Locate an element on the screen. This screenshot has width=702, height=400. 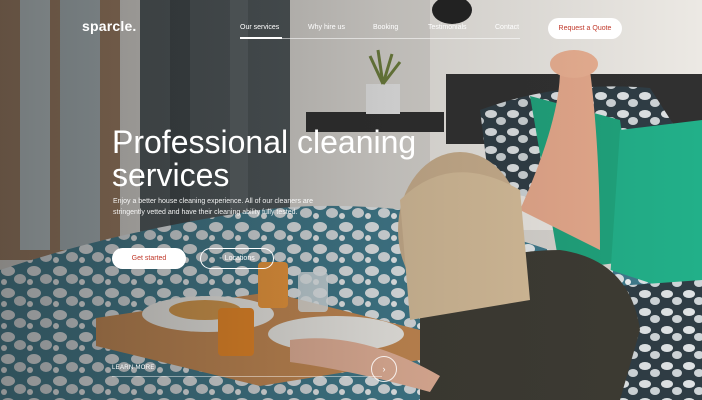
scroll-down-button: › is located at coordinates (384, 369).